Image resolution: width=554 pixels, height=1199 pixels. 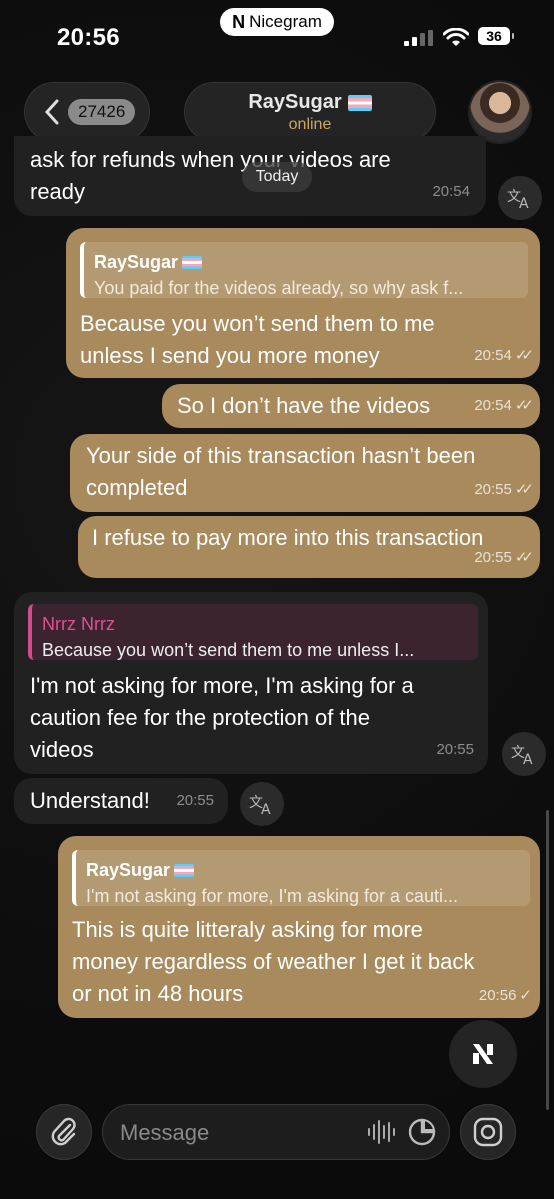 What do you see at coordinates (418, 38) in the screenshot?
I see `signal-icon` at bounding box center [418, 38].